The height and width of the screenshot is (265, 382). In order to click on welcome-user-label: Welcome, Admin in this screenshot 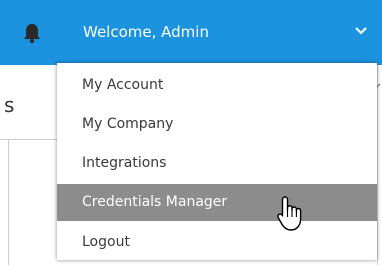, I will do `click(146, 32)`.